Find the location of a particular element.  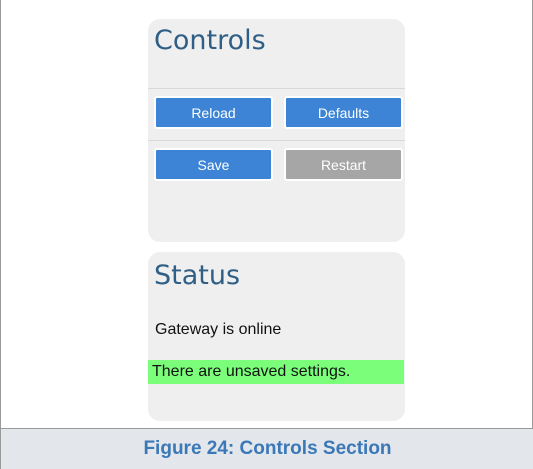

reload-button: Reload is located at coordinates (213, 112).